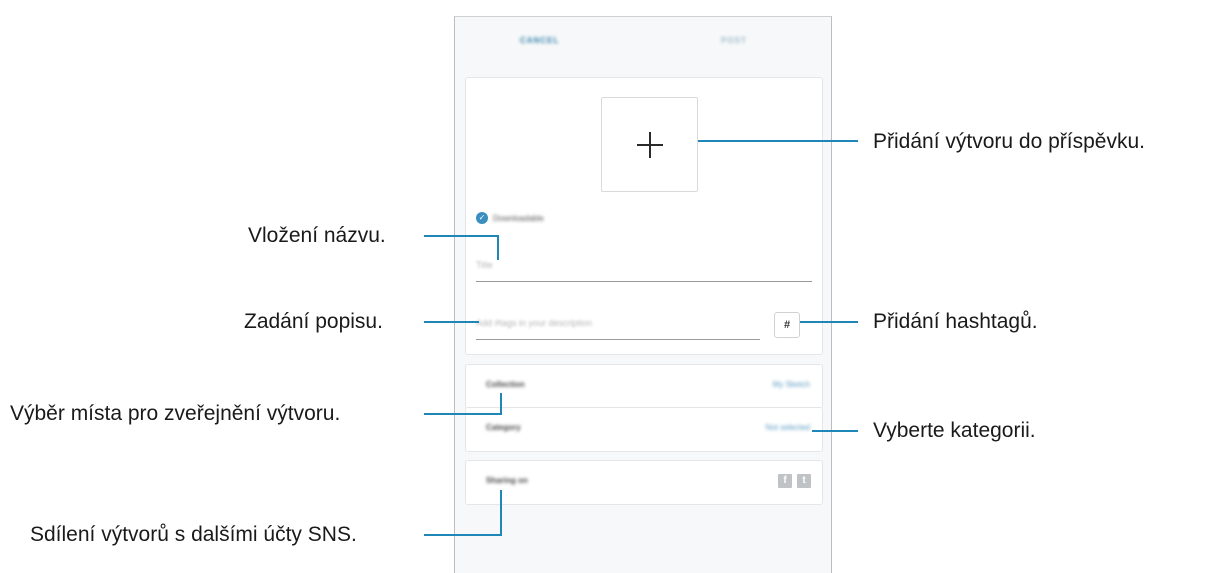  I want to click on twitter-icon: t, so click(804, 481).